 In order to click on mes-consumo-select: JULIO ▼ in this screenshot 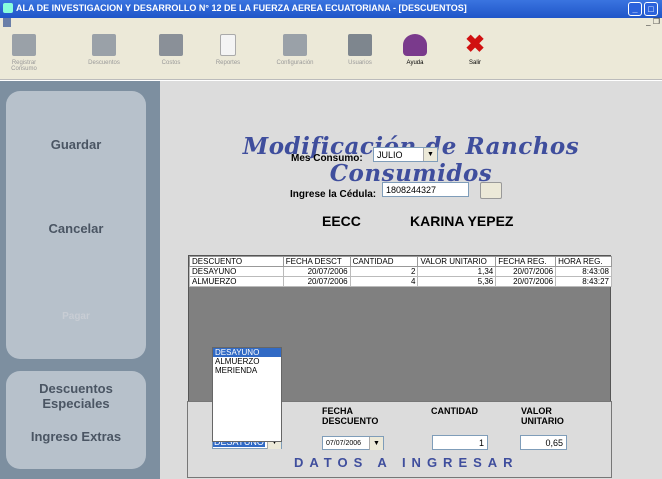, I will do `click(405, 154)`.